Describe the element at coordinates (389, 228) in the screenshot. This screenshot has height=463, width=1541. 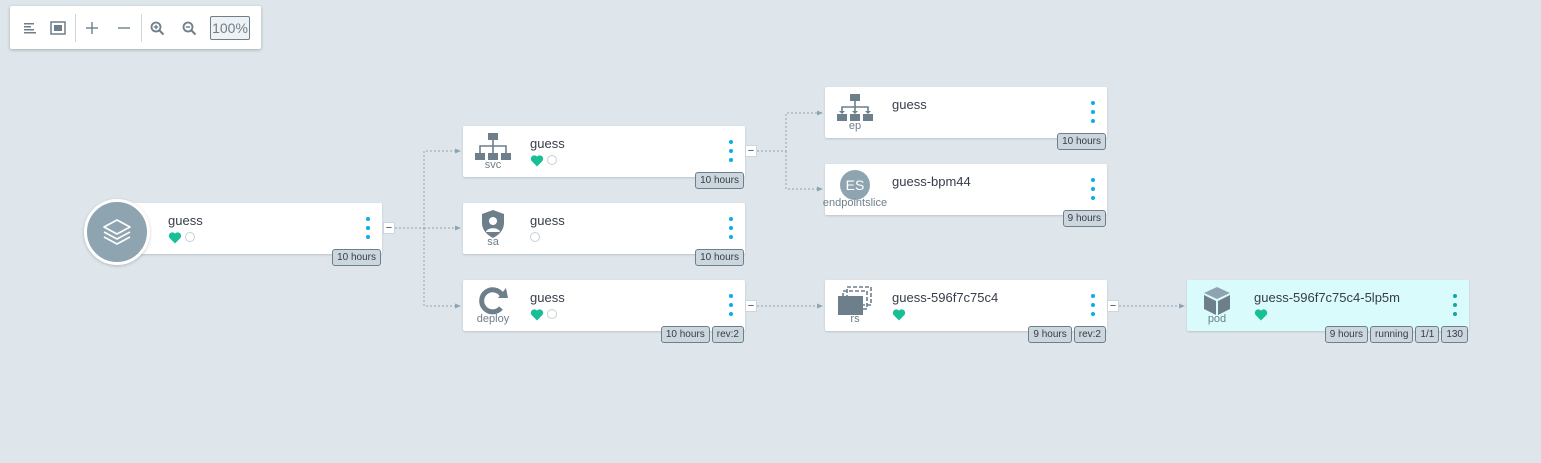
I see `collapse-app-button: −` at that location.